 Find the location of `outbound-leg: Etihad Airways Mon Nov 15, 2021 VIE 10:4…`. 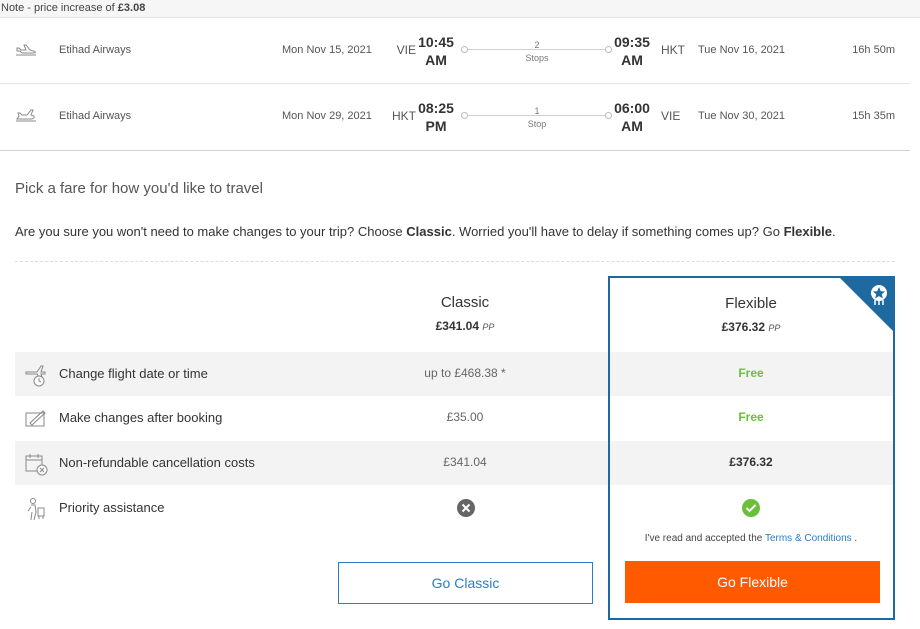

outbound-leg: Etihad Airways Mon Nov 15, 2021 VIE 10:4… is located at coordinates (455, 51).